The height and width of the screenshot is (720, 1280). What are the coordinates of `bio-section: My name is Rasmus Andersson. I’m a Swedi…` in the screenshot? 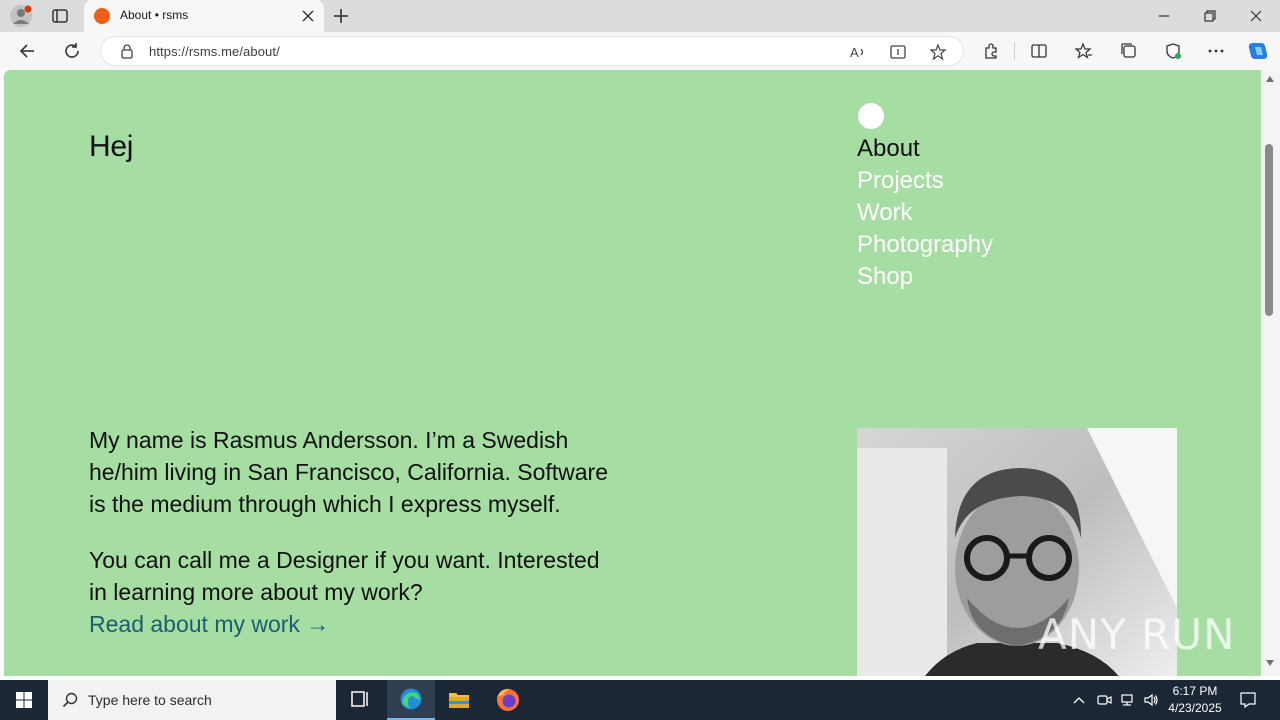 It's located at (349, 532).